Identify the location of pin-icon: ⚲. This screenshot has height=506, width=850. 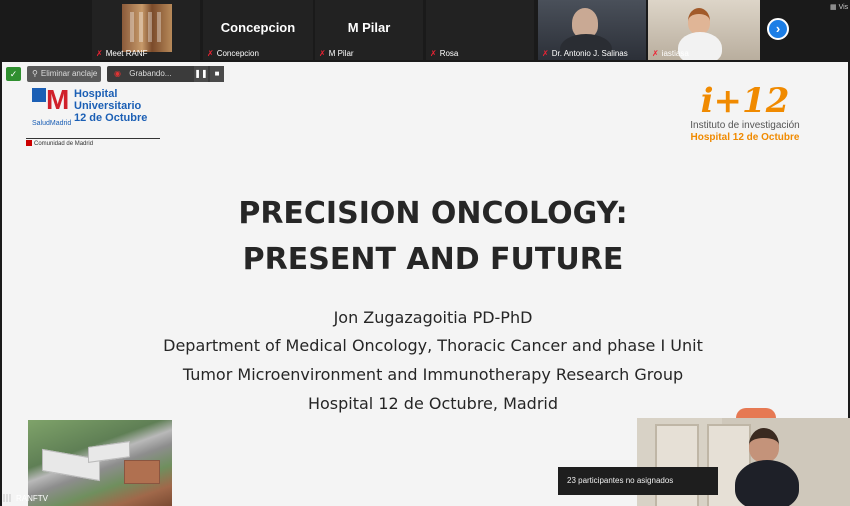
(35, 73).